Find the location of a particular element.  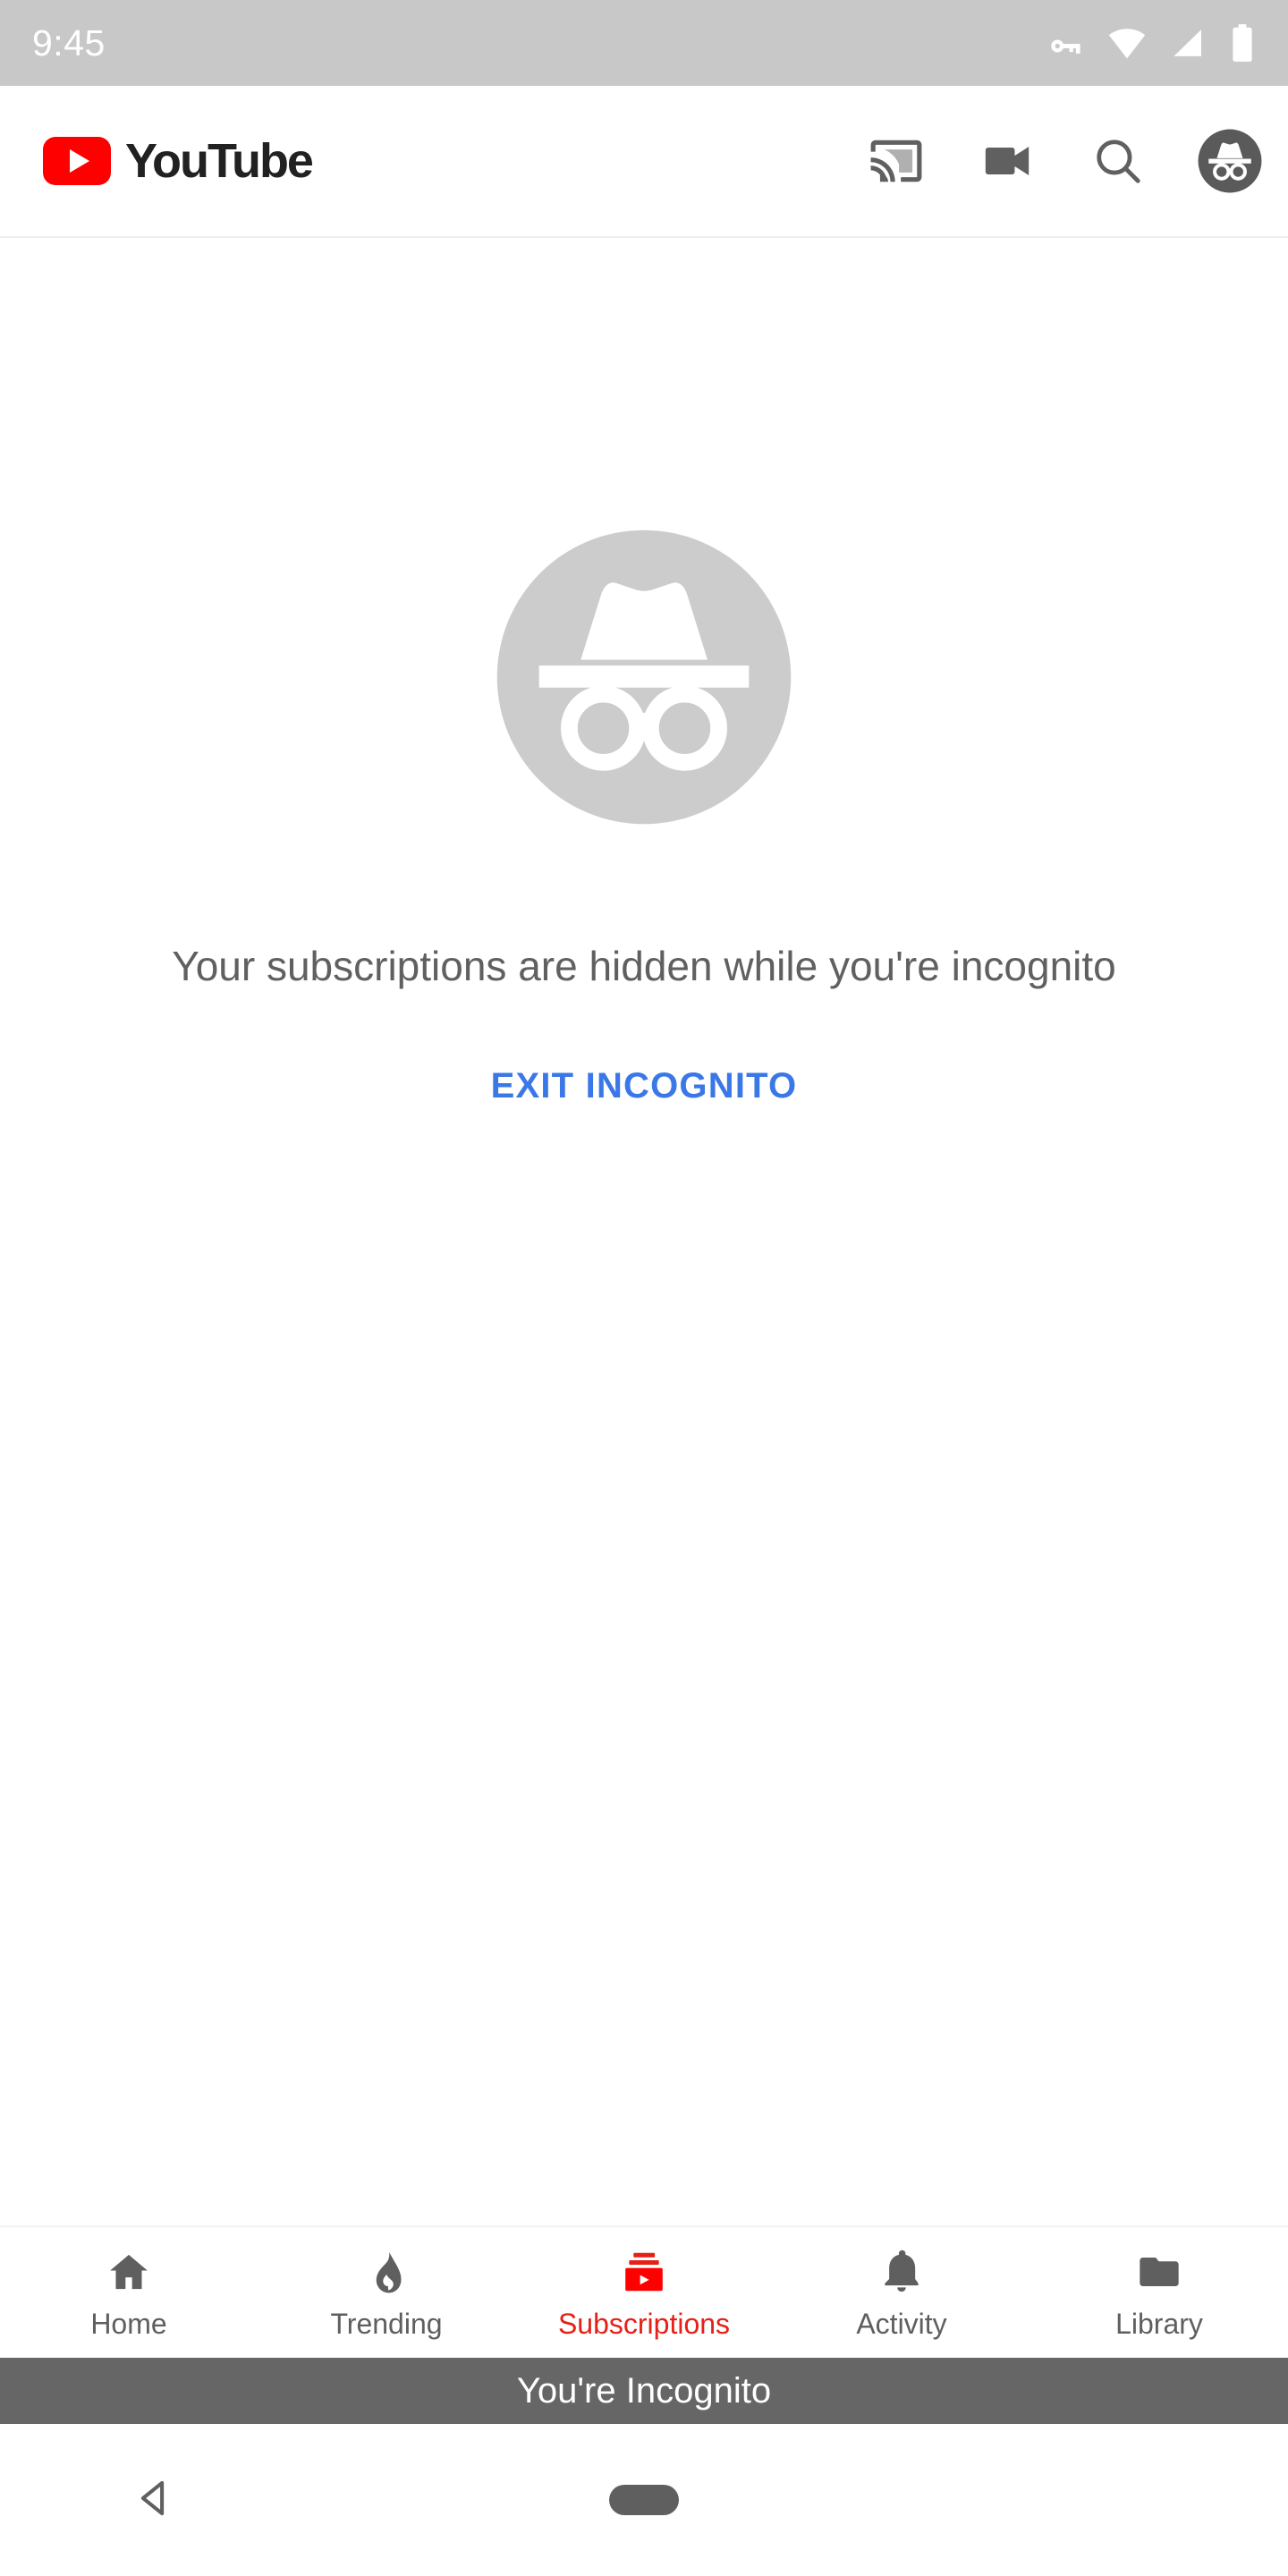

subscriptions-icon is located at coordinates (644, 2270).